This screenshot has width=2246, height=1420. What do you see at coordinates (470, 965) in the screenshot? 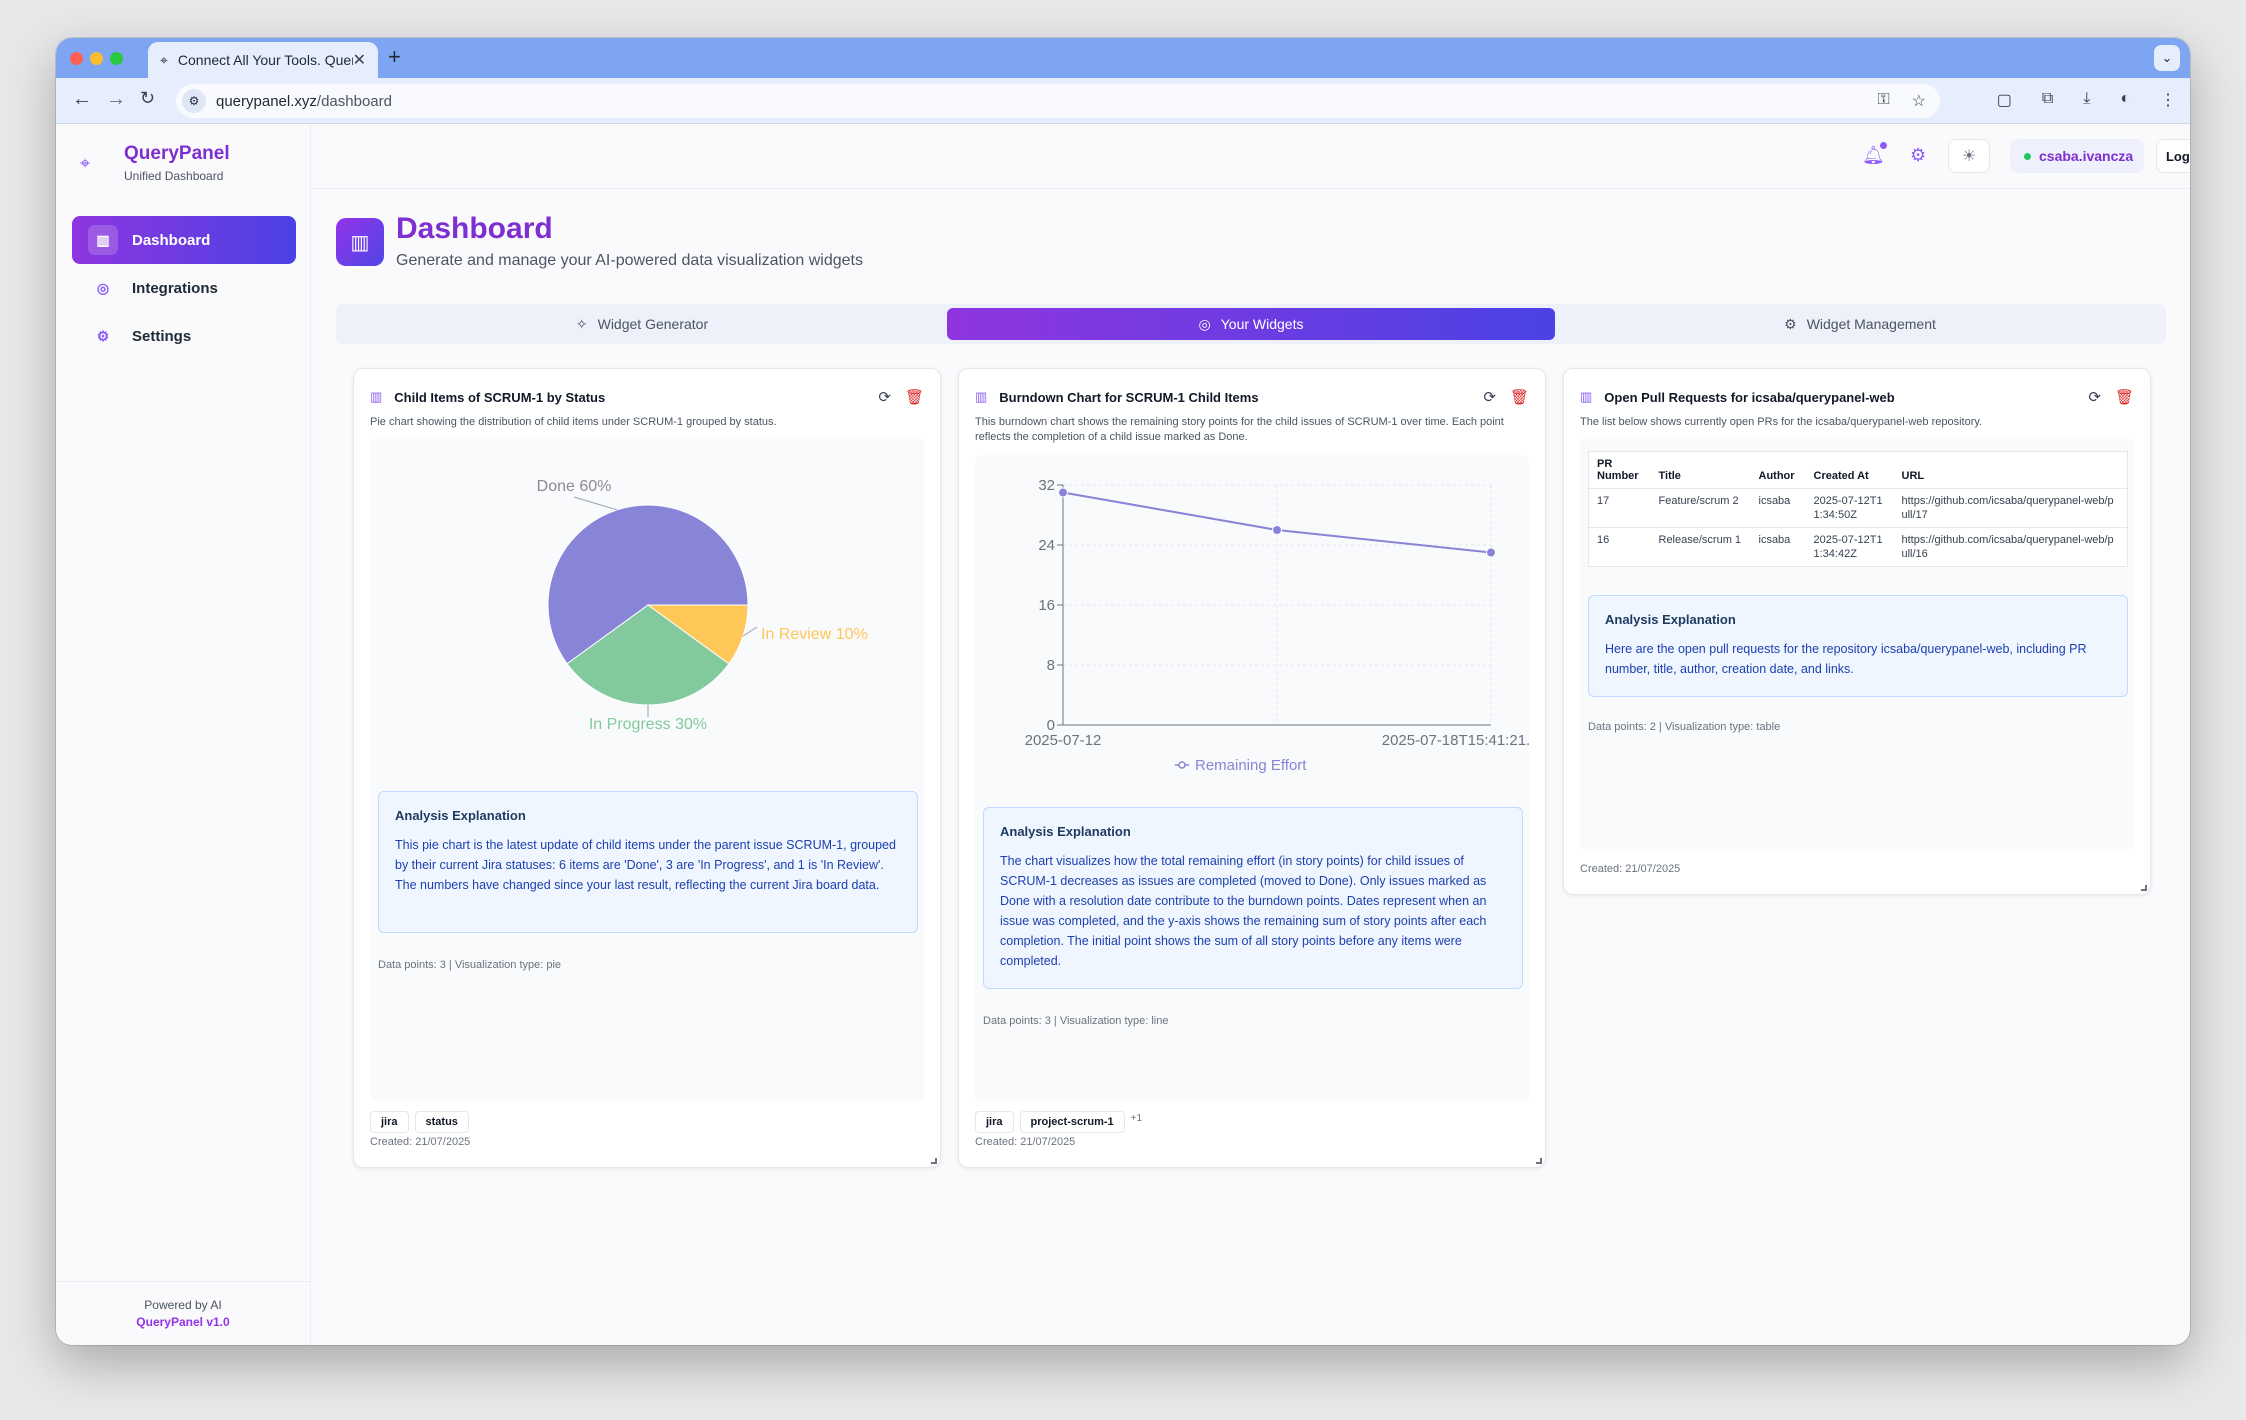
I see `data-points-meta: Data points: 3 | Visualization type: pie` at bounding box center [470, 965].